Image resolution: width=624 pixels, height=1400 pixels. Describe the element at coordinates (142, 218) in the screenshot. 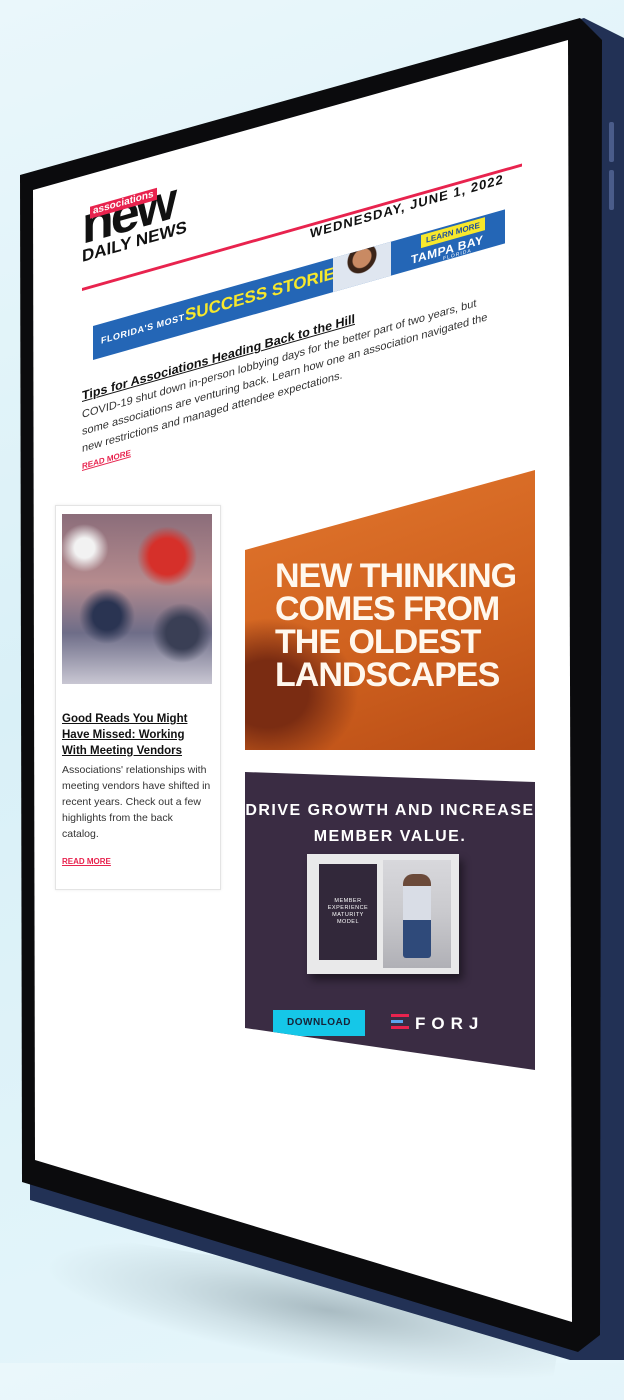

I see `newsletter-logo: new associations DAILY NEWS` at that location.